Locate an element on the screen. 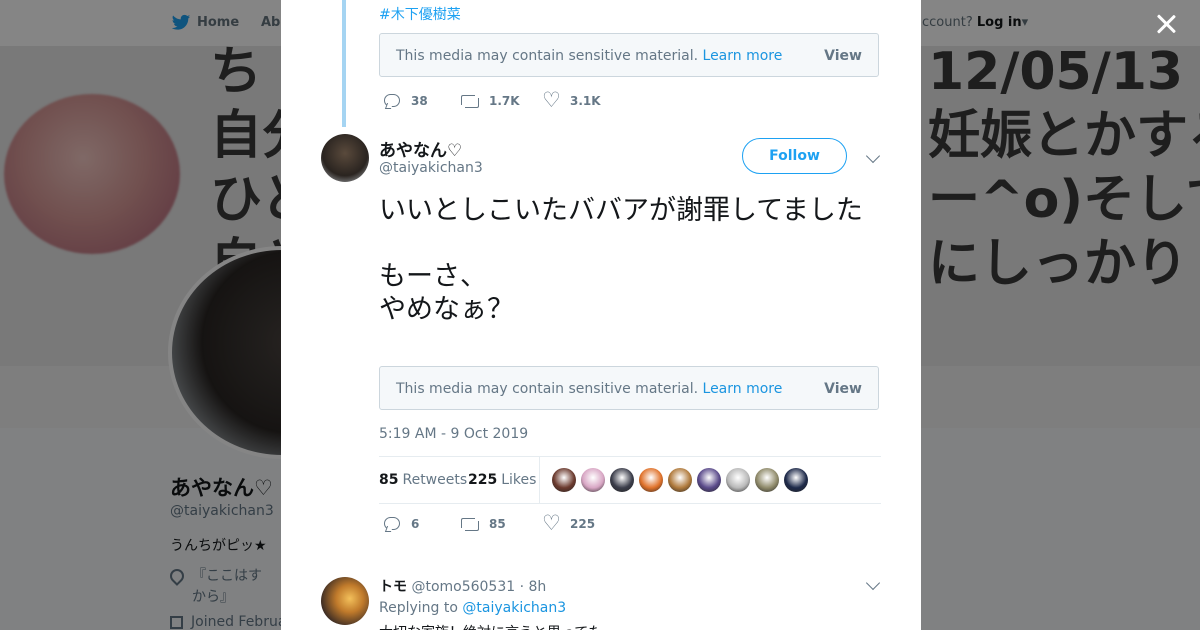  tweet-timestamp: 5:19 AM - 9 Oct 2019 is located at coordinates (453, 434).